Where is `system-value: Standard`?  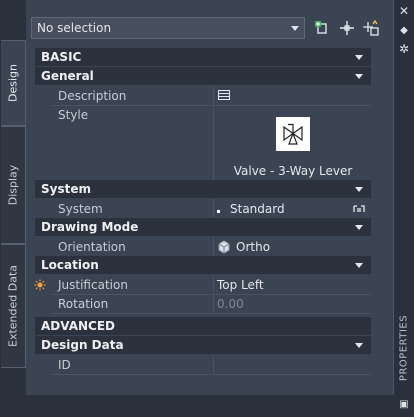 system-value: Standard is located at coordinates (257, 209).